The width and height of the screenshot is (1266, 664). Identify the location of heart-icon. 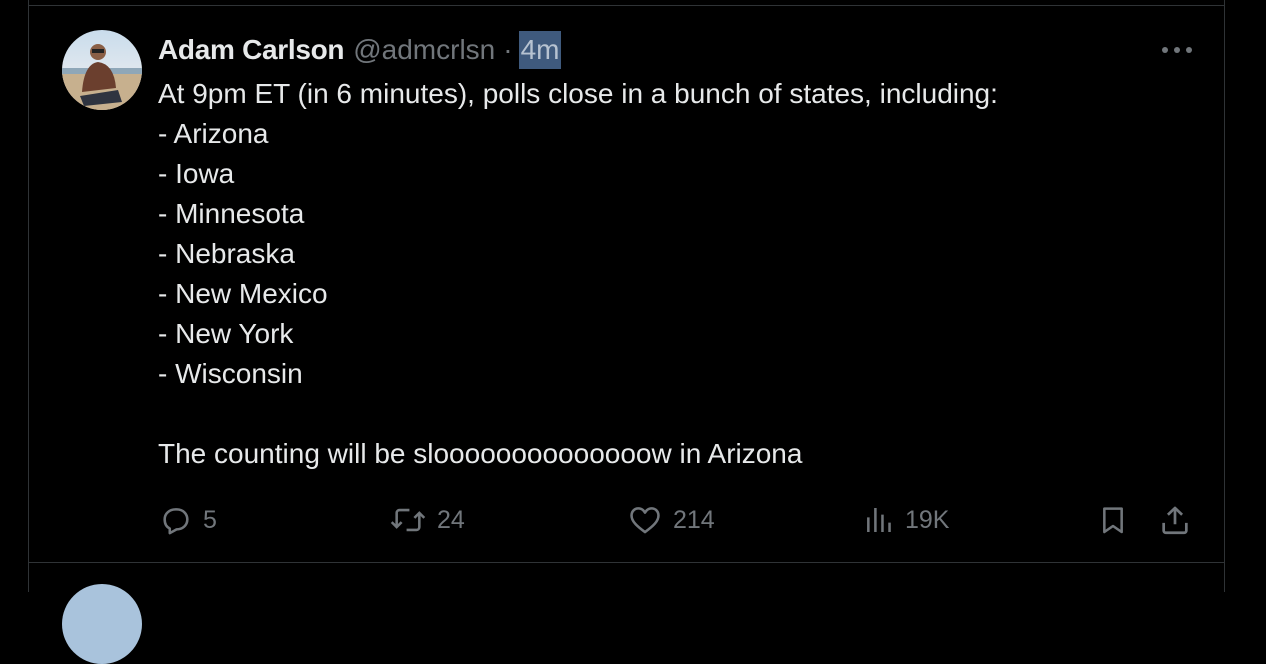
(645, 520).